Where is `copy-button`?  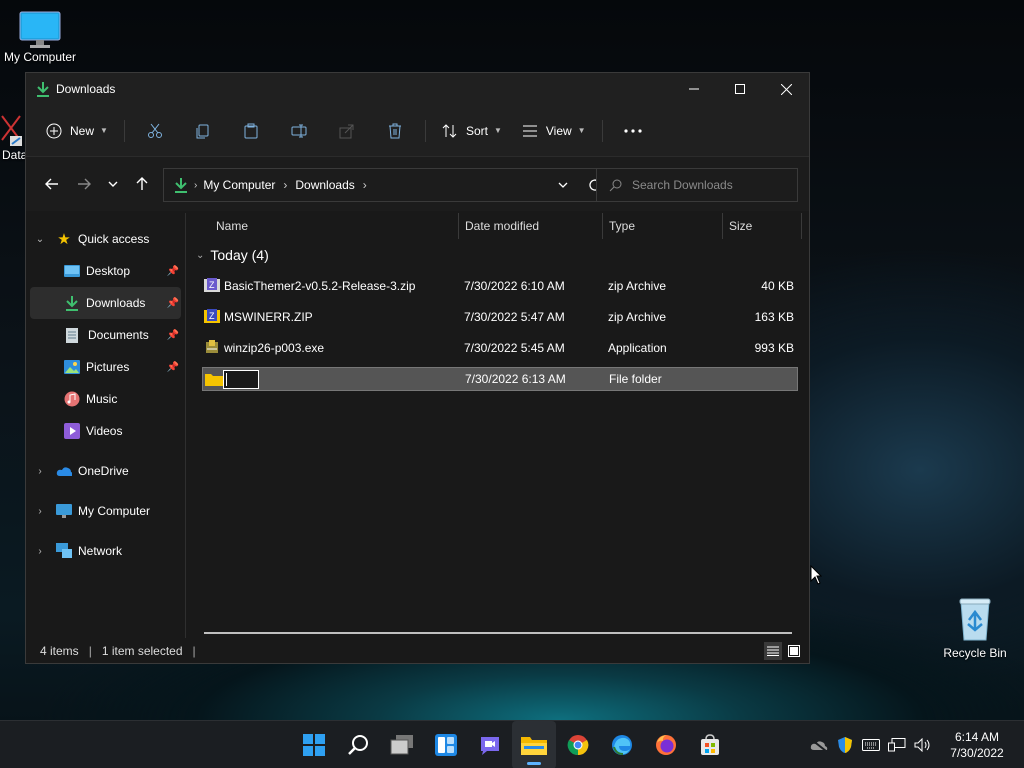
copy-button is located at coordinates (203, 131).